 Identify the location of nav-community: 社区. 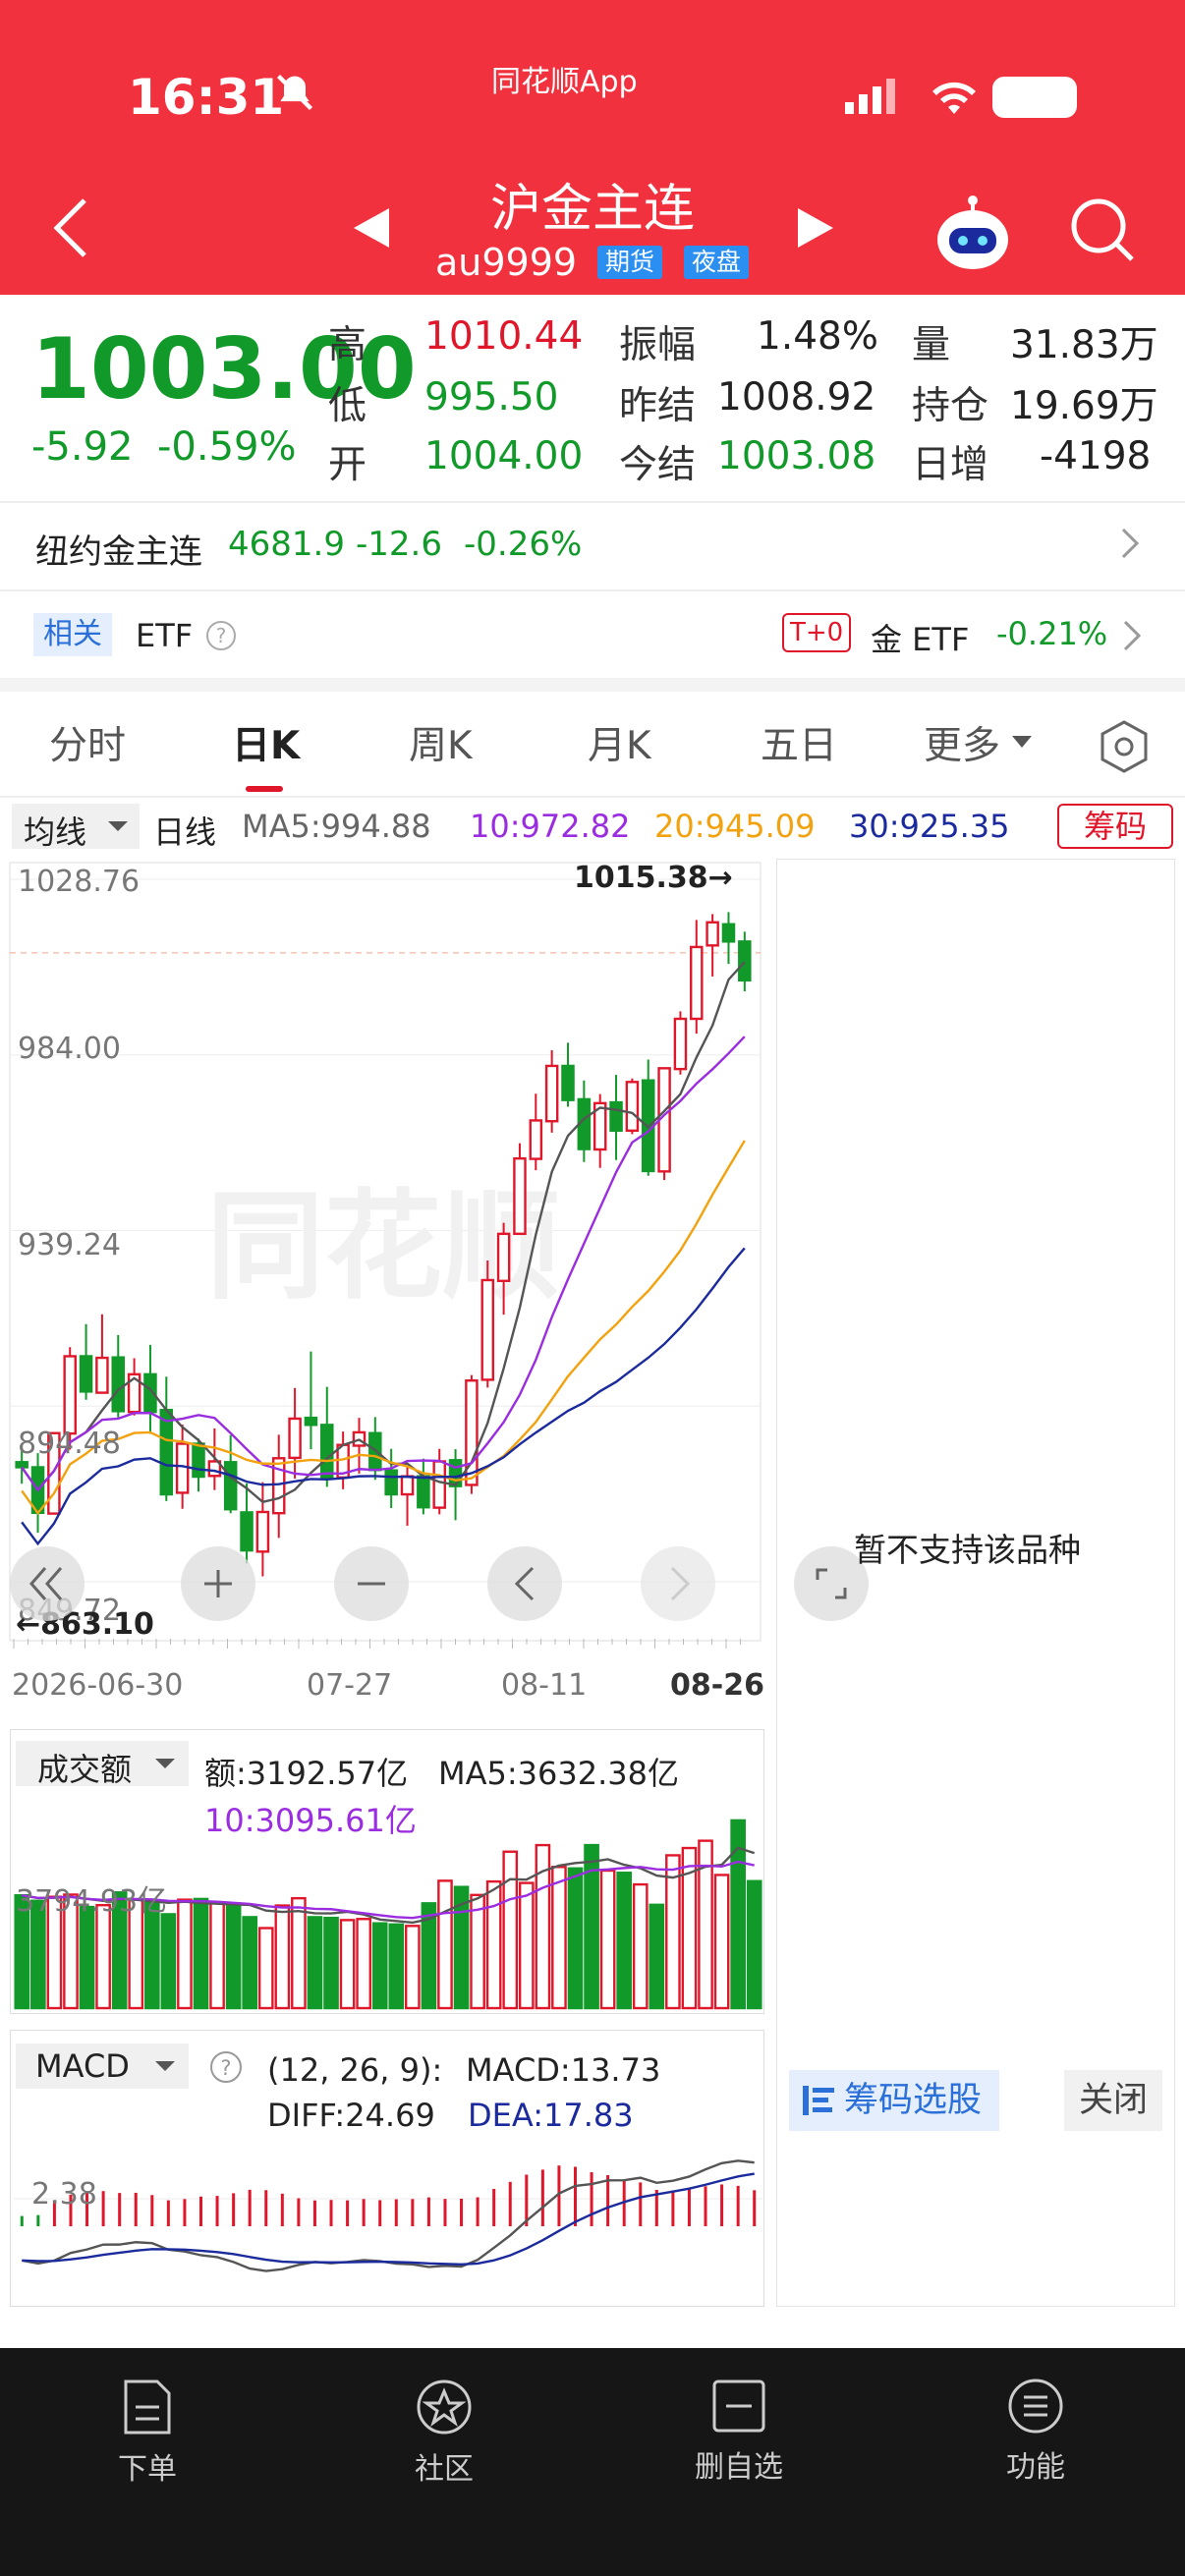
(445, 2433).